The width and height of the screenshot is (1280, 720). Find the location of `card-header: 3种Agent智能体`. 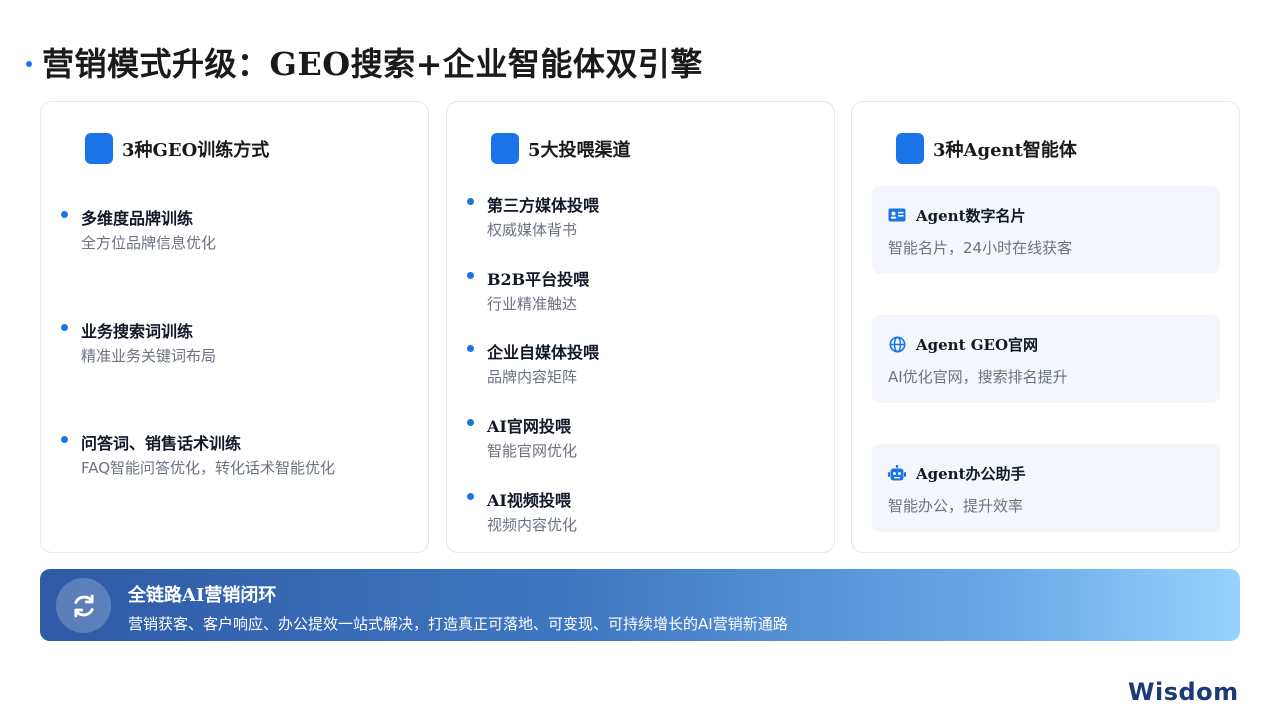

card-header: 3种Agent智能体 is located at coordinates (986, 148).